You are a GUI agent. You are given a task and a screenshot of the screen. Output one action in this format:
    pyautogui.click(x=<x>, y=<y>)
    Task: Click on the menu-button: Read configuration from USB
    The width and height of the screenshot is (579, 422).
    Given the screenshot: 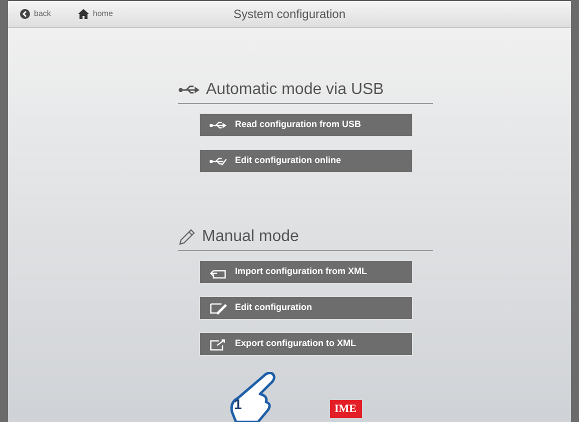 What is the action you would take?
    pyautogui.click(x=306, y=125)
    